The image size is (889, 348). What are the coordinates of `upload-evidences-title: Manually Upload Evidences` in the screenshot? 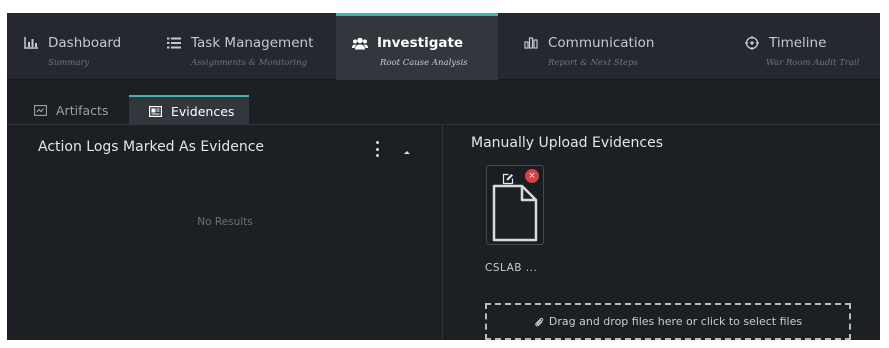 It's located at (567, 143).